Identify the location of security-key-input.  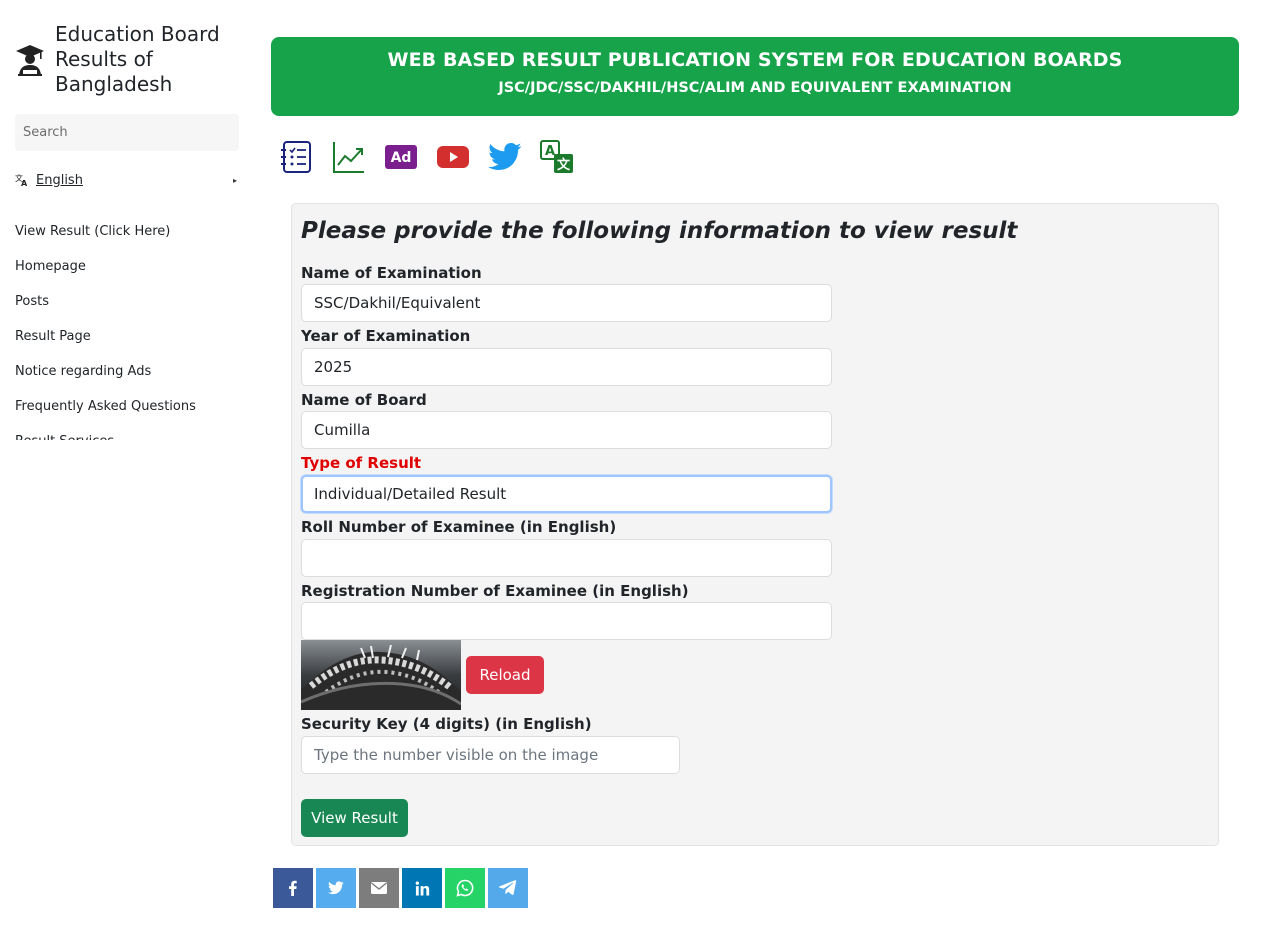
(490, 755).